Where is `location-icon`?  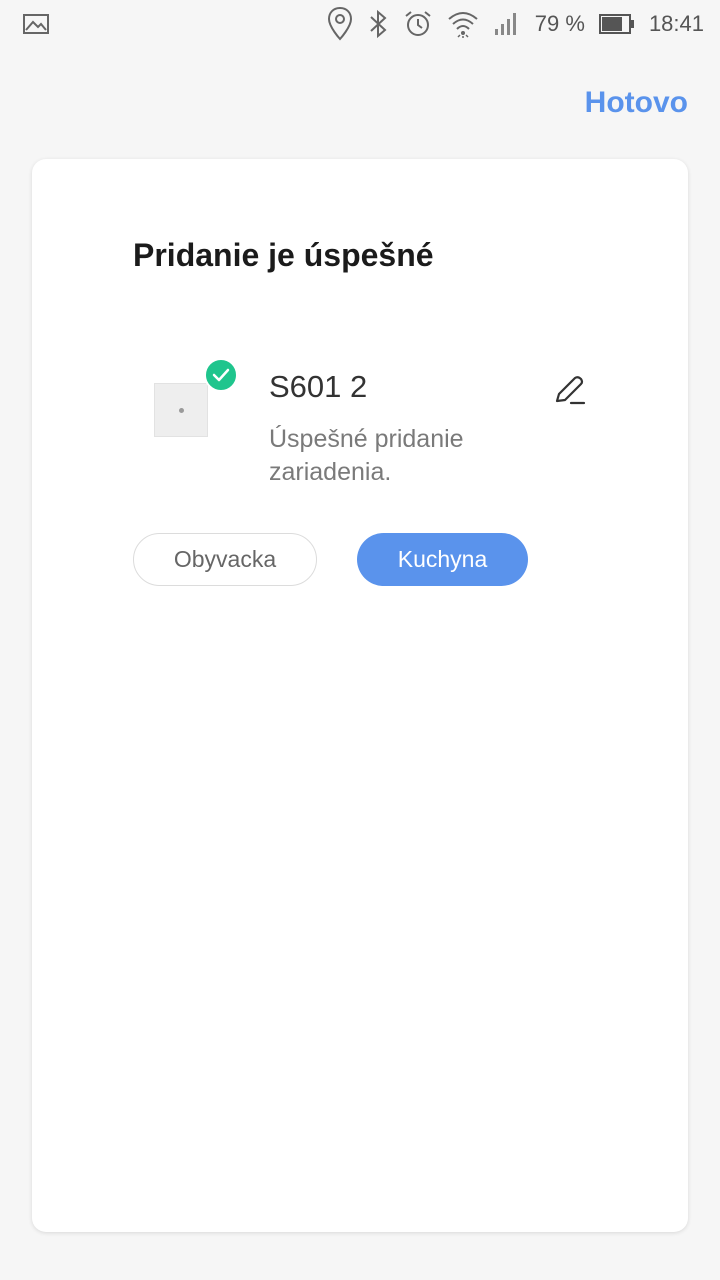 location-icon is located at coordinates (340, 24).